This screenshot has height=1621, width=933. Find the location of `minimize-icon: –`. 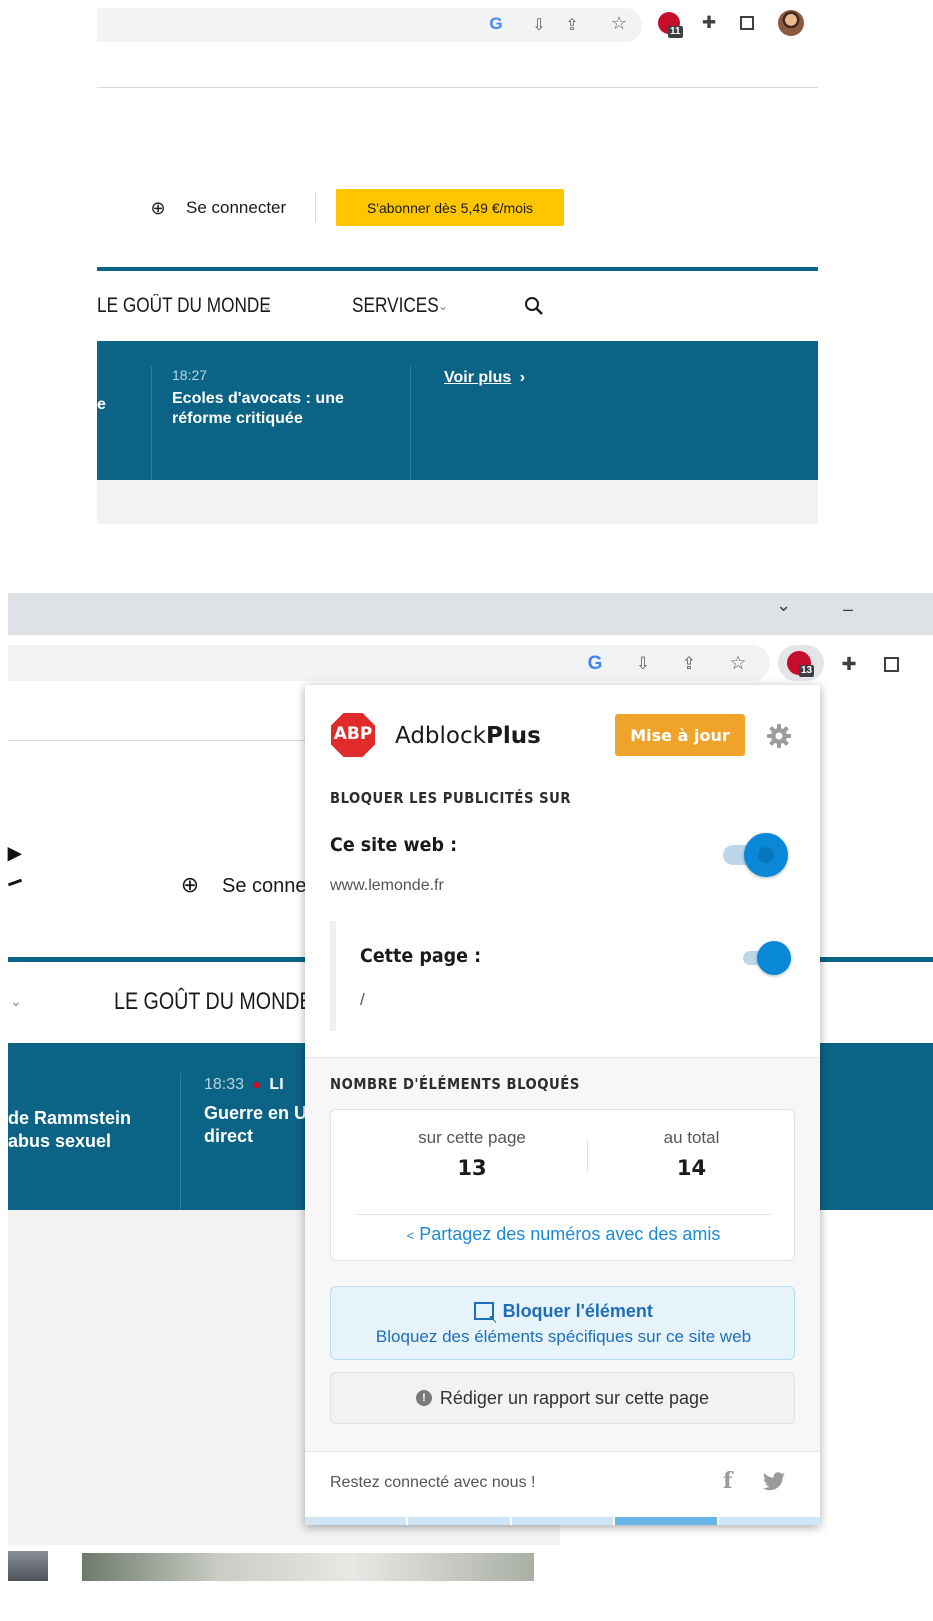

minimize-icon: – is located at coordinates (848, 609).